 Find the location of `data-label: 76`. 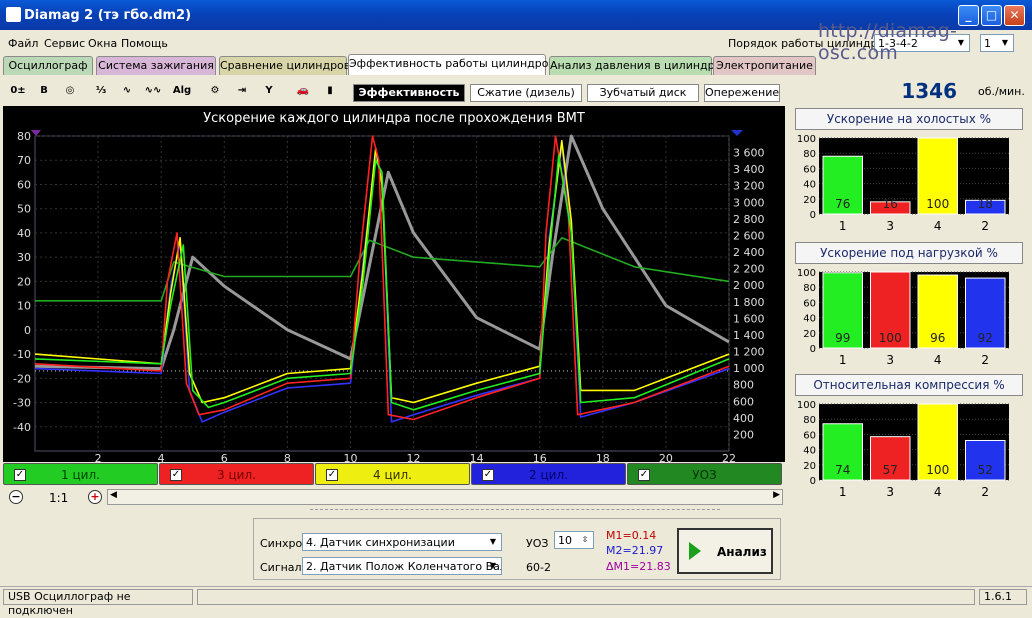

data-label: 76 is located at coordinates (842, 204).